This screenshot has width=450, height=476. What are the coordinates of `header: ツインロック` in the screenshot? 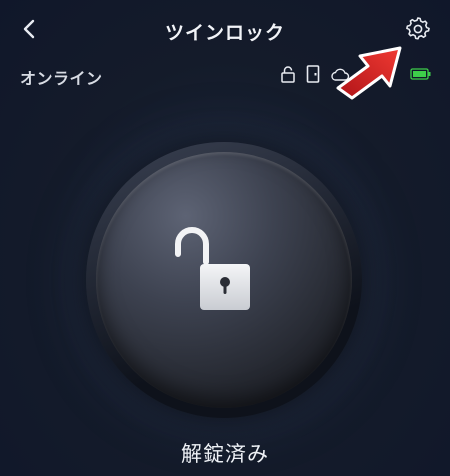 It's located at (225, 30).